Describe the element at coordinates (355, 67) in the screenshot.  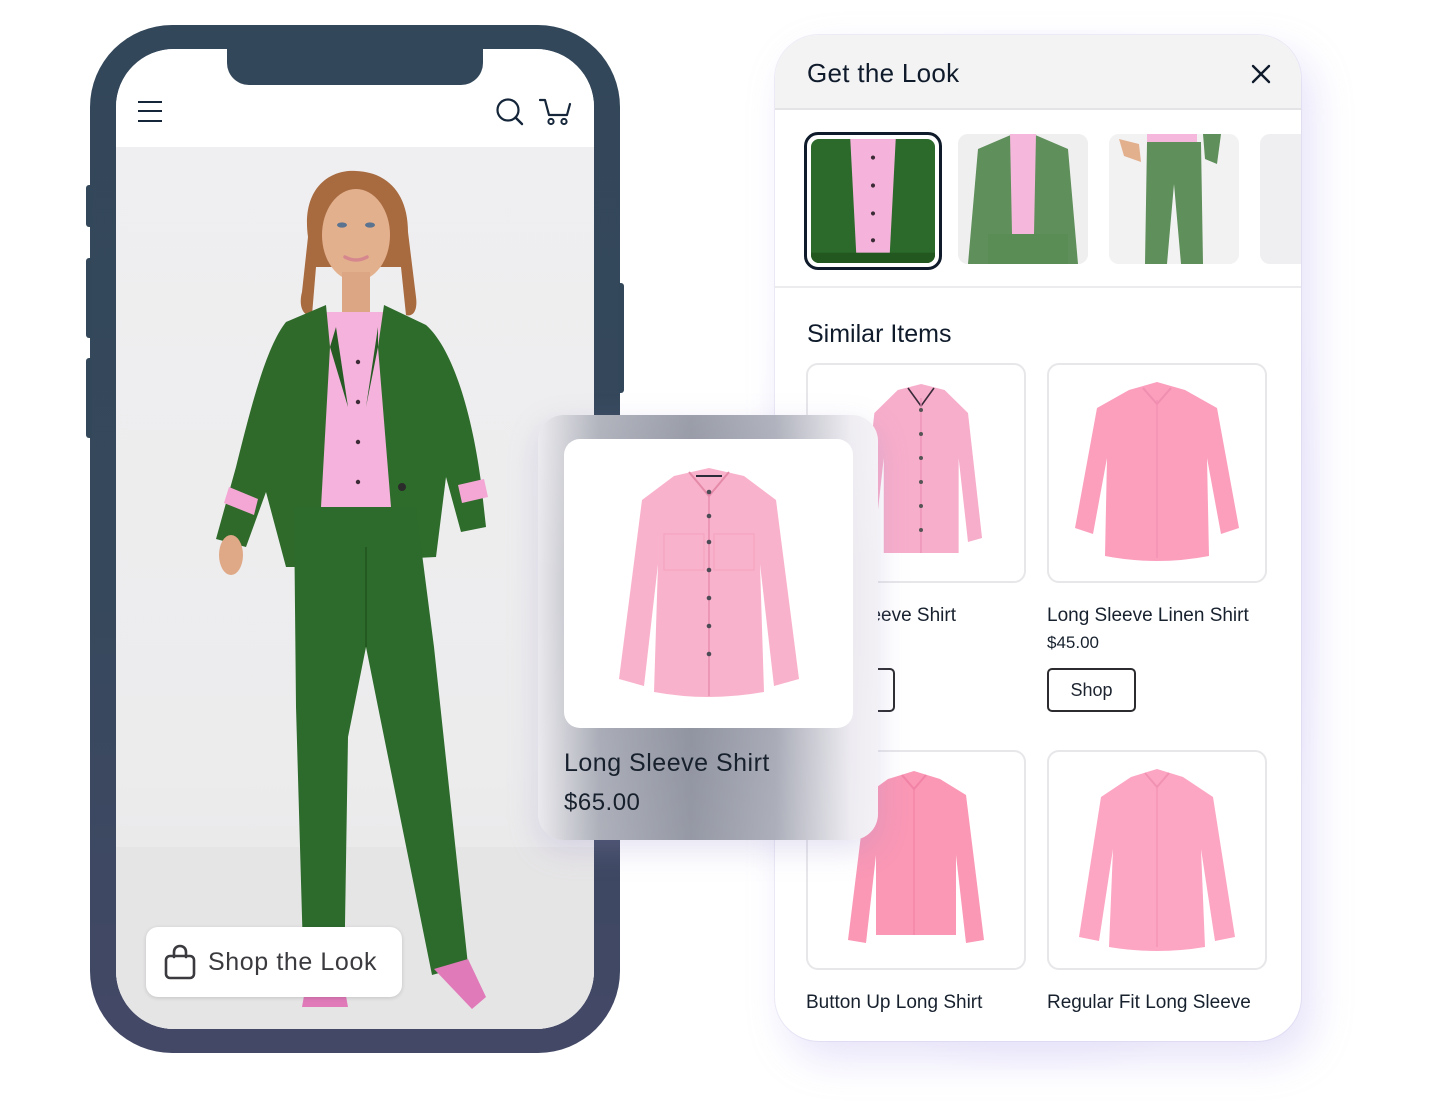
I see `phone-notch` at that location.